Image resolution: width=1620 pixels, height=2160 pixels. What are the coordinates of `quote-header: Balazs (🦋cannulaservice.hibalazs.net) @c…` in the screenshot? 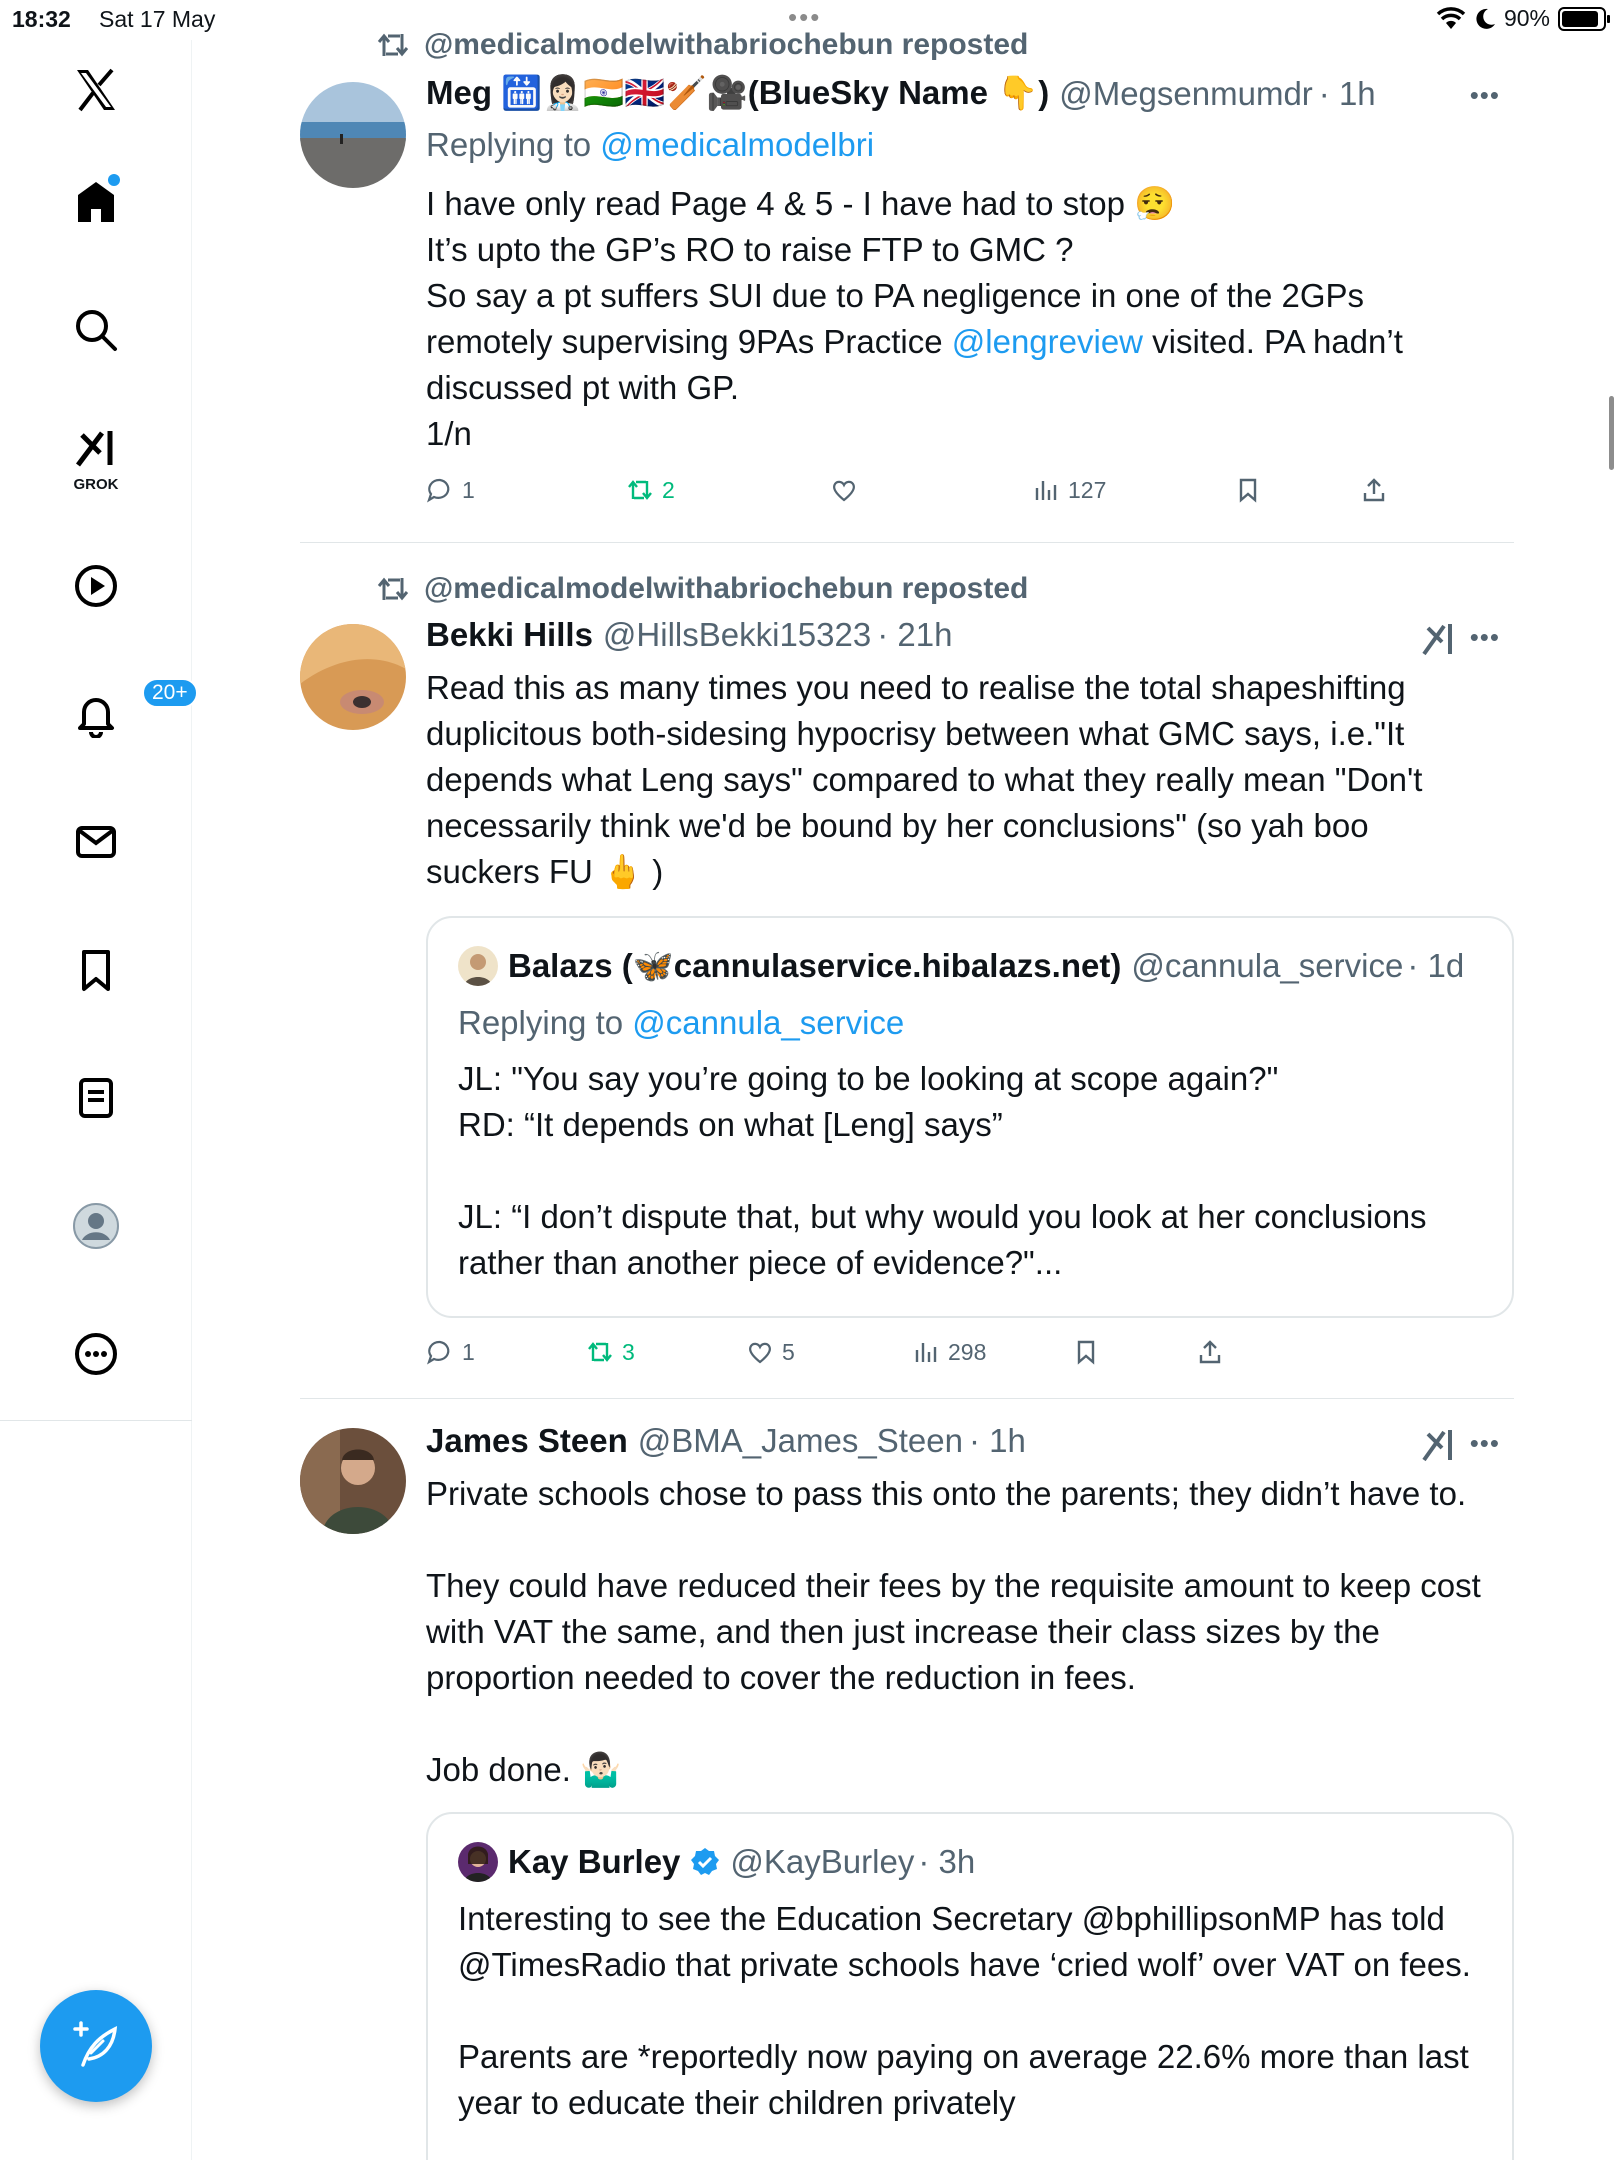 It's located at (961, 966).